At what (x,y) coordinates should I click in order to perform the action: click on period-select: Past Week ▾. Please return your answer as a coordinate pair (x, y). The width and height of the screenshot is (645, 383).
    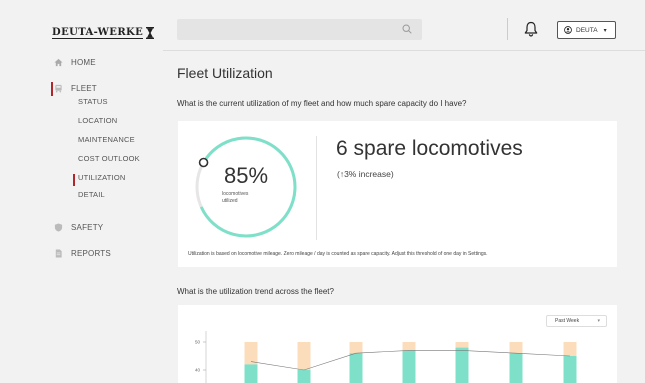
    Looking at the image, I should click on (576, 321).